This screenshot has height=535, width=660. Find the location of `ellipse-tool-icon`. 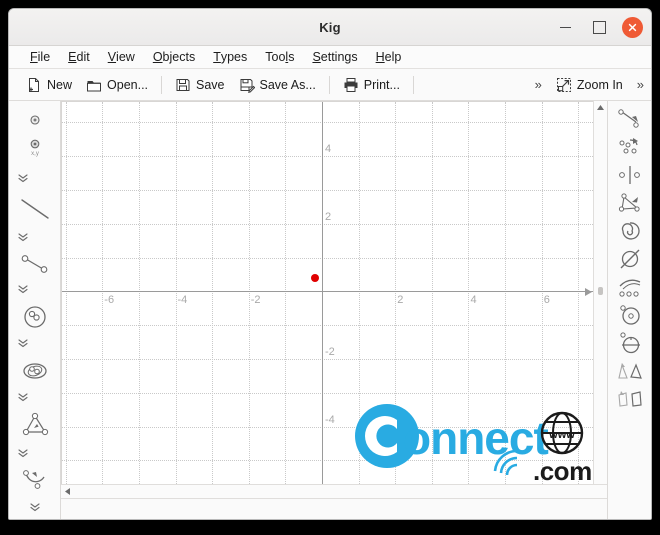

ellipse-tool-icon is located at coordinates (630, 343).